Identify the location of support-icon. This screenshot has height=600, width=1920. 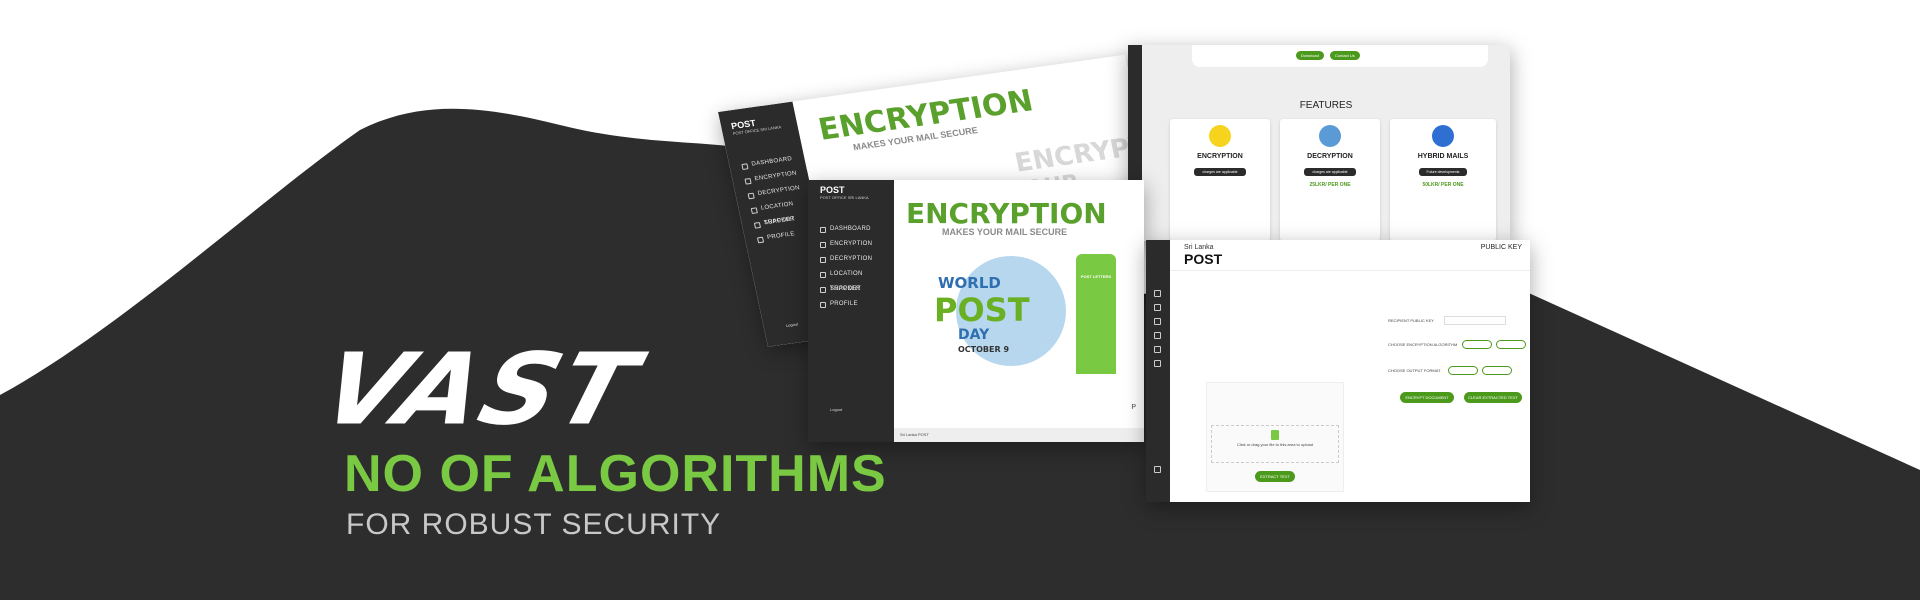
(1157, 349).